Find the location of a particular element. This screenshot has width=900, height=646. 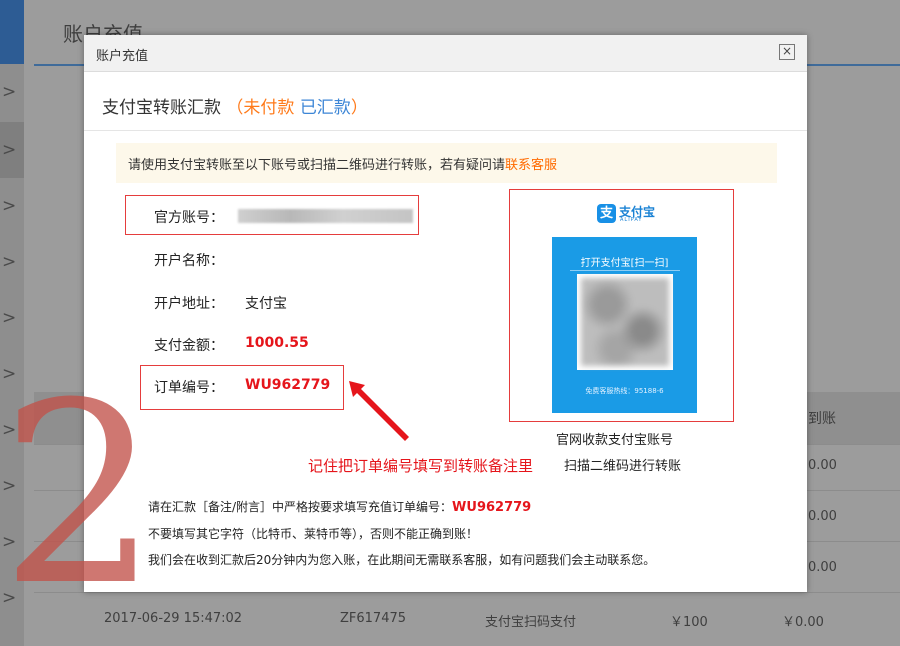

qr-card-footer: 免费客服热线：95188-6 is located at coordinates (624, 391).